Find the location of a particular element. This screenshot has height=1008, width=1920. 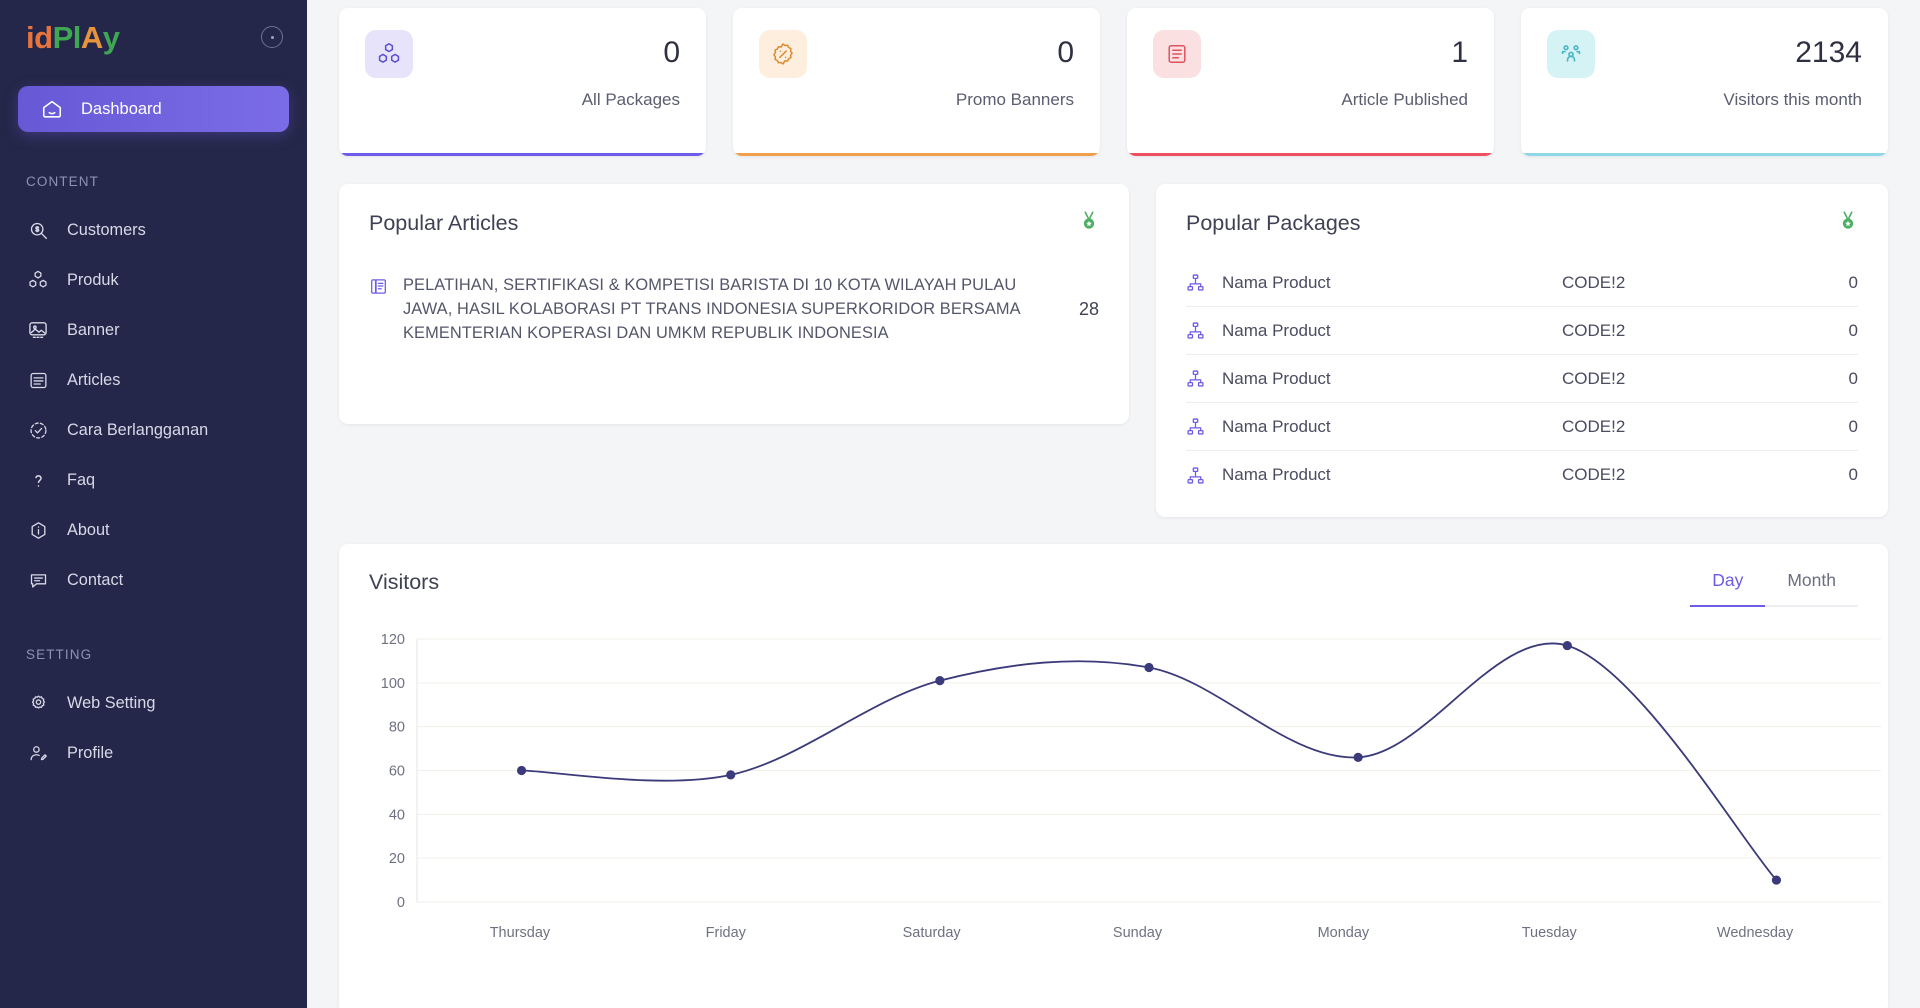

logo-part-3: A is located at coordinates (91, 37).